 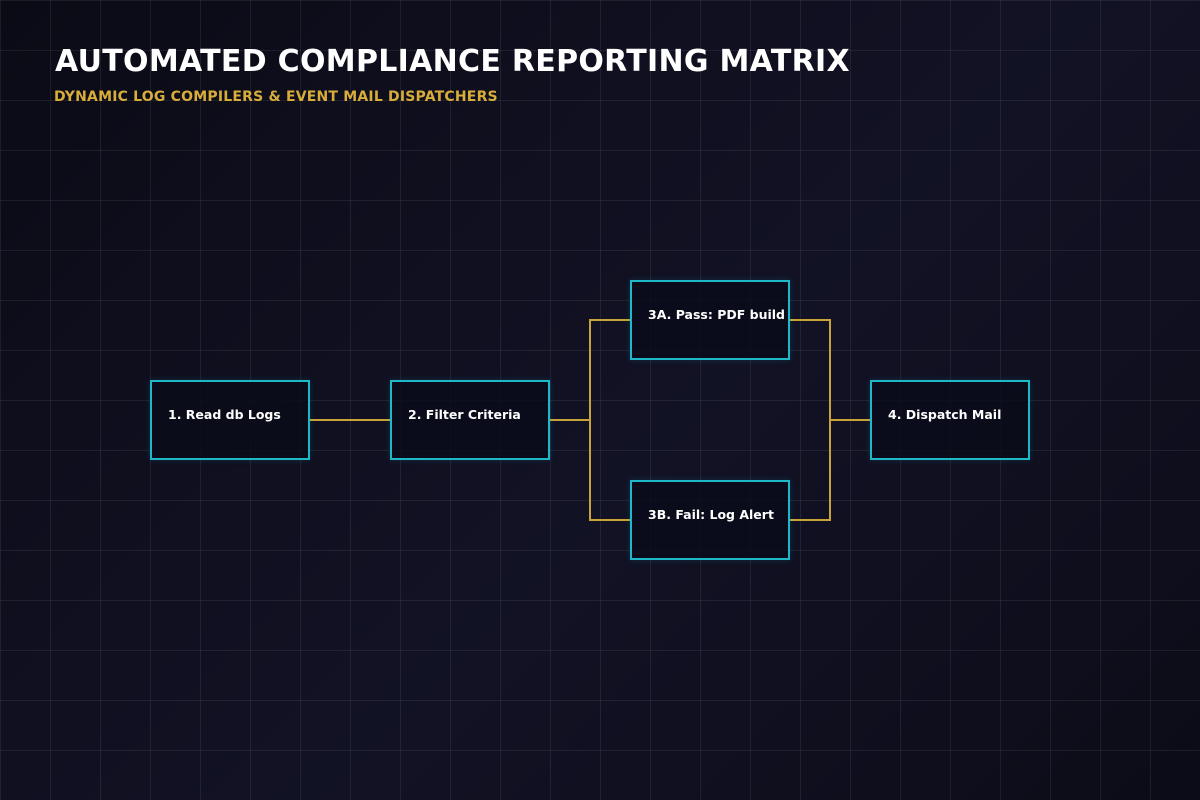 What do you see at coordinates (609, 470) in the screenshot?
I see `connector-filter-to-fail` at bounding box center [609, 470].